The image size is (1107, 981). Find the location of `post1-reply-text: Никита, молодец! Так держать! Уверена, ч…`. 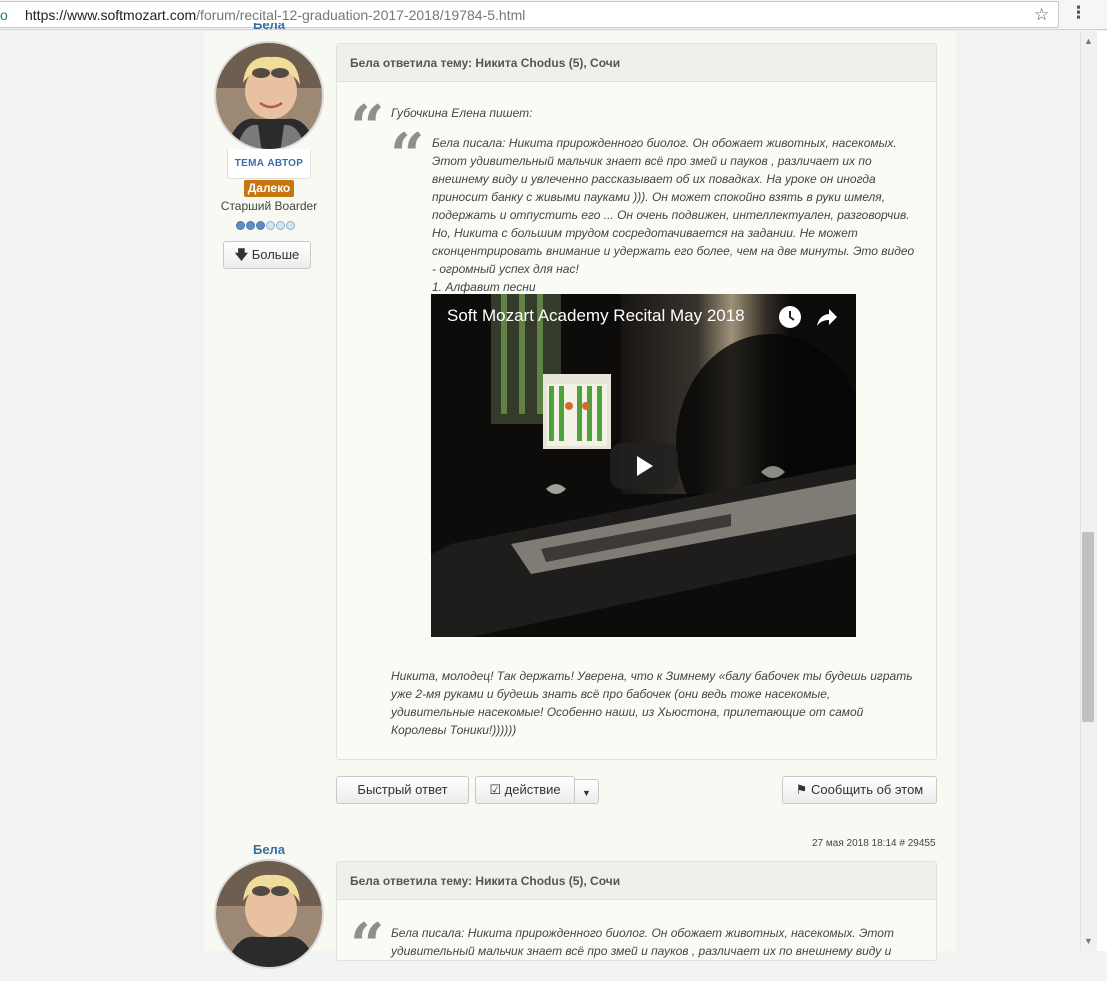

post1-reply-text: Никита, молодец! Так держать! Уверена, ч… is located at coordinates (652, 703).